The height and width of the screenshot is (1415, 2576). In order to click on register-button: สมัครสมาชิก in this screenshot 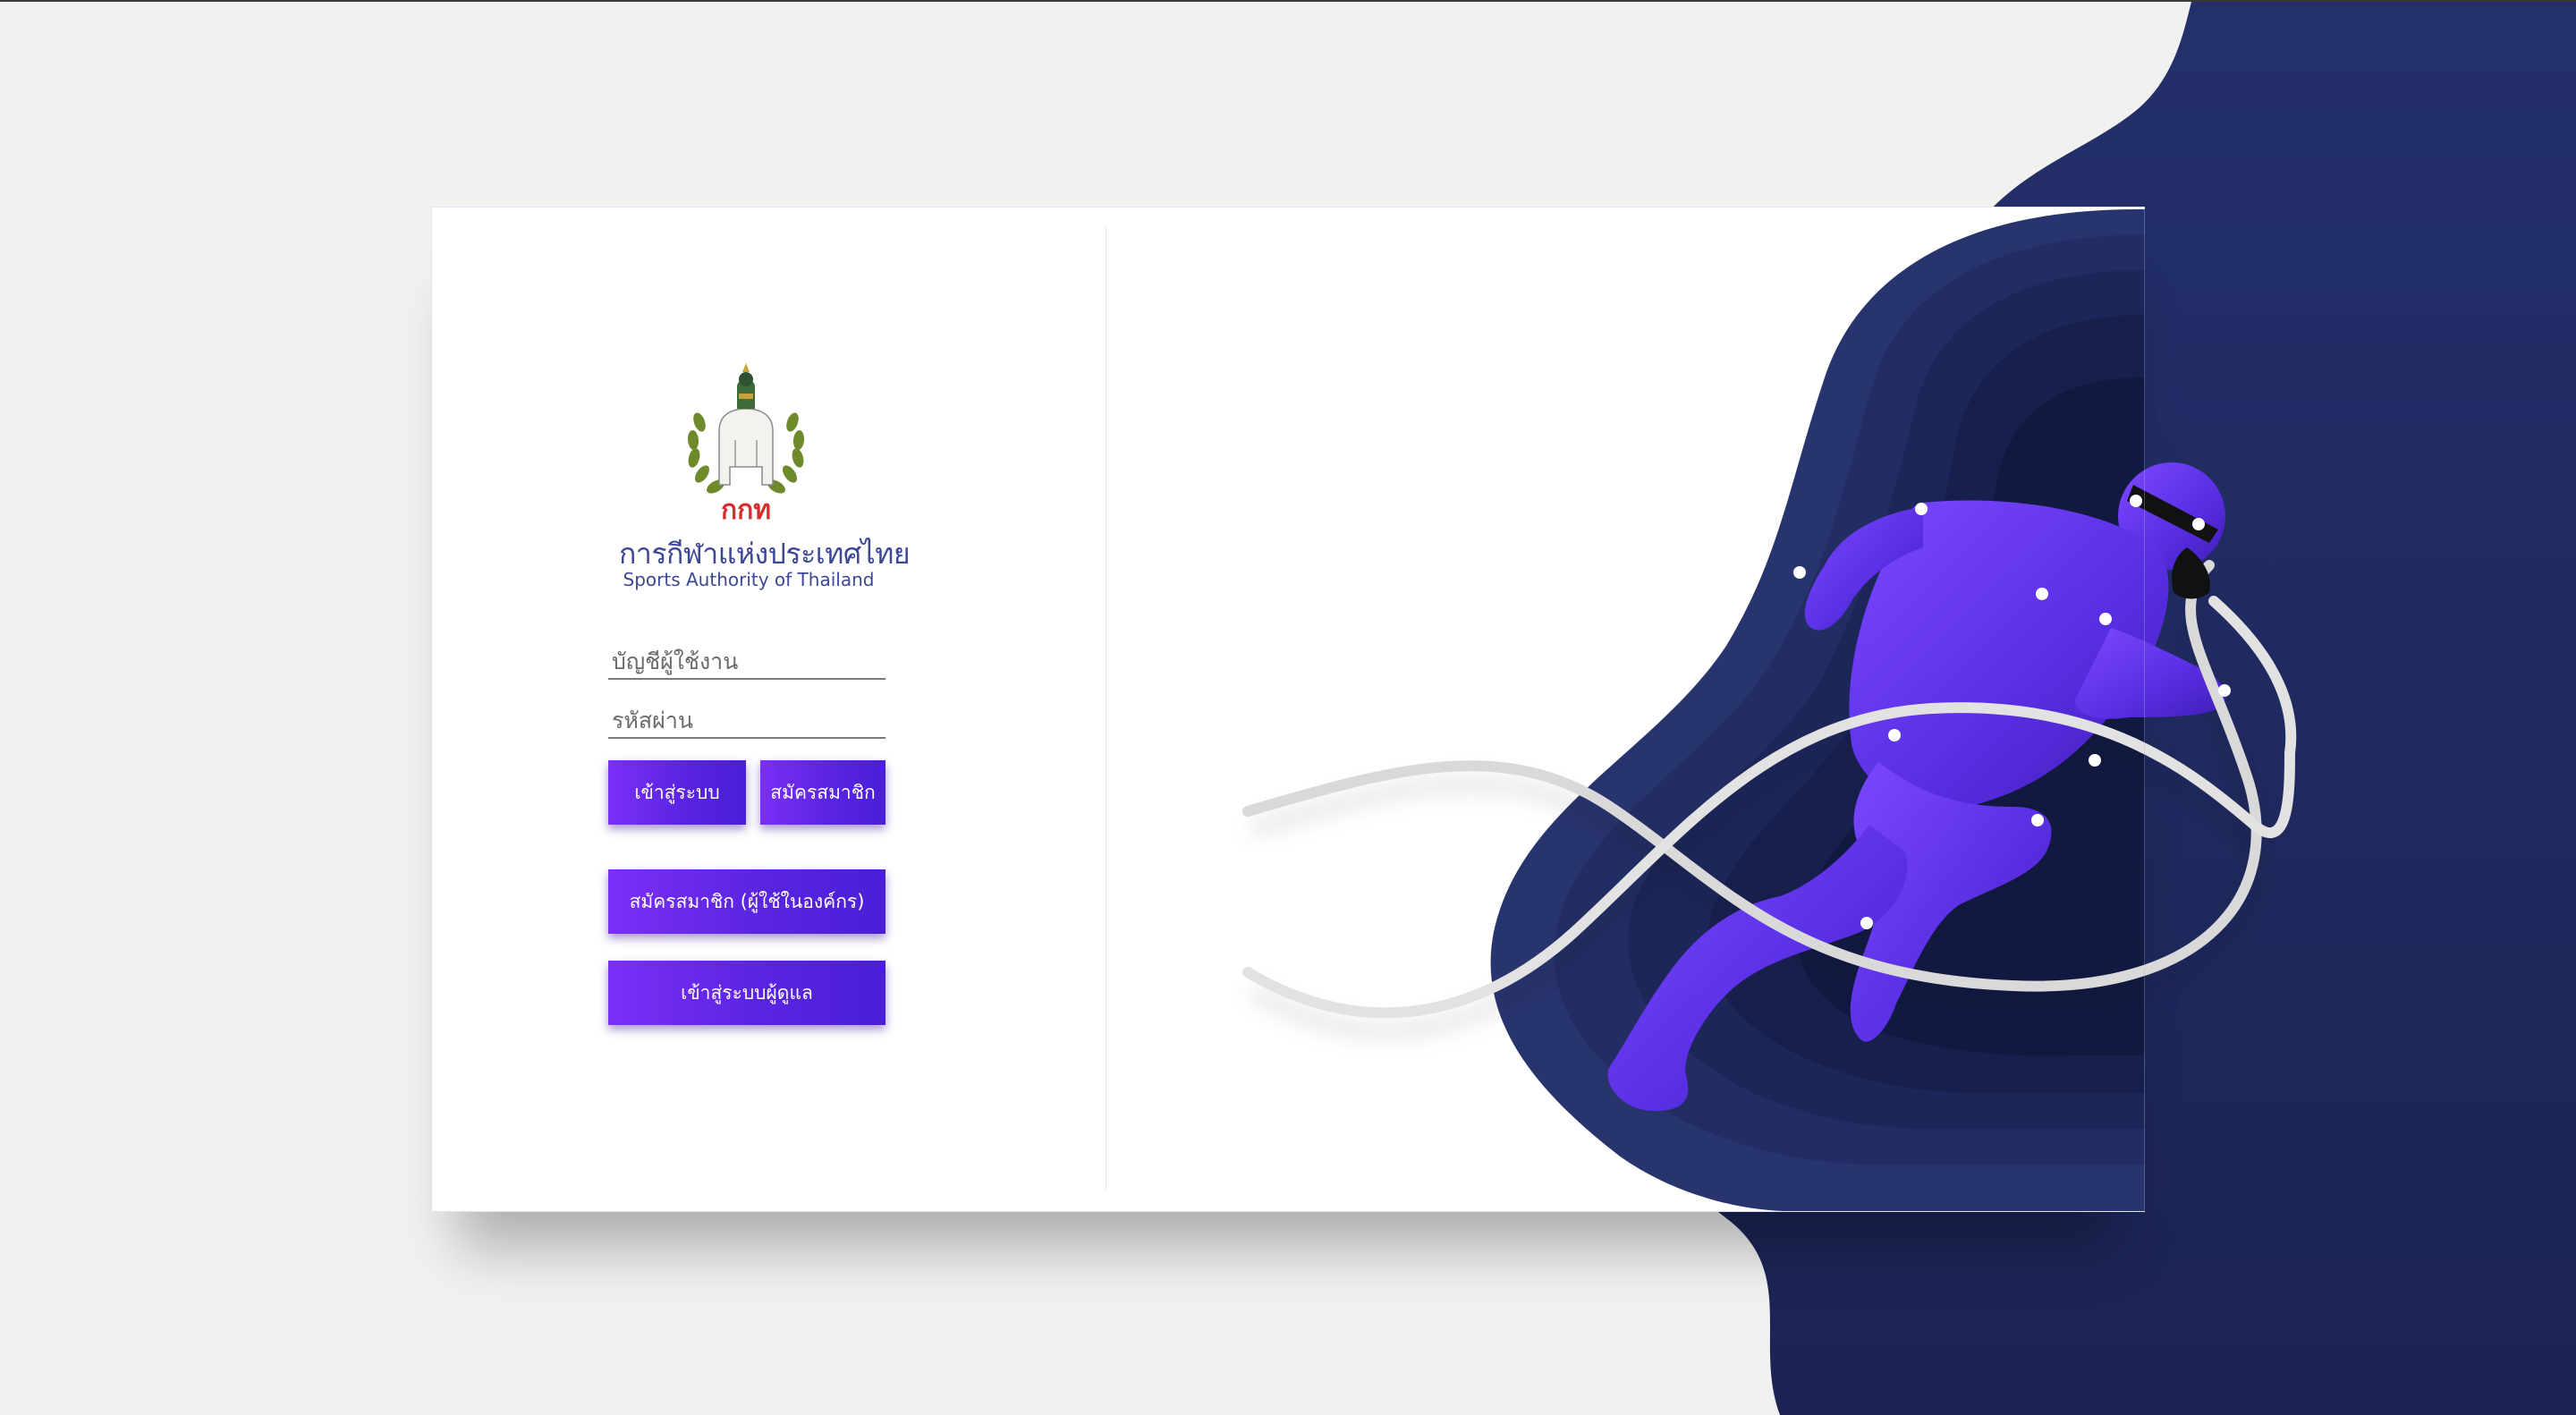, I will do `click(823, 792)`.